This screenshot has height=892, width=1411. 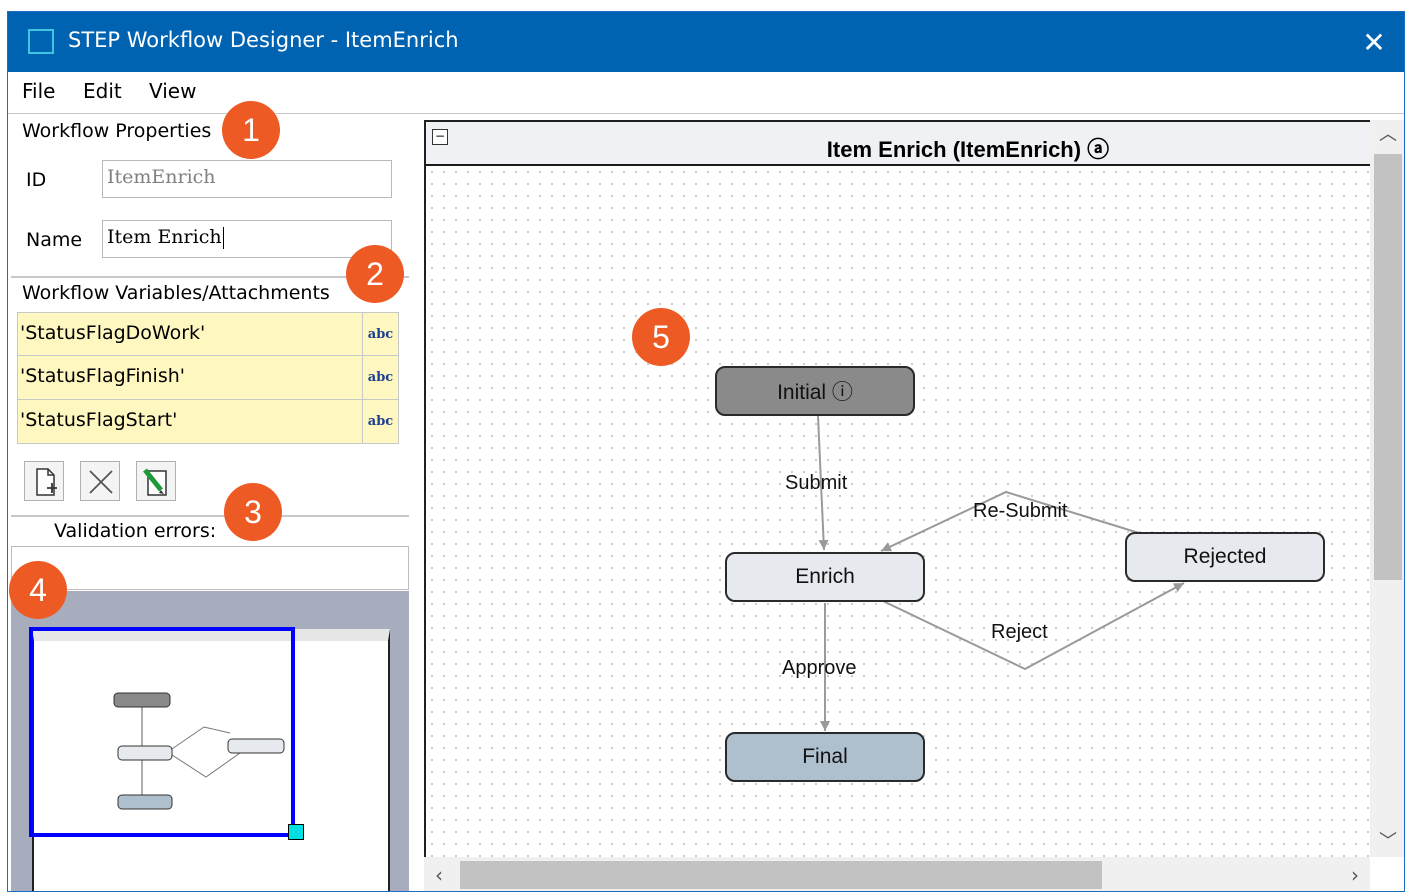 I want to click on state-enrich: Enrich, so click(x=825, y=577).